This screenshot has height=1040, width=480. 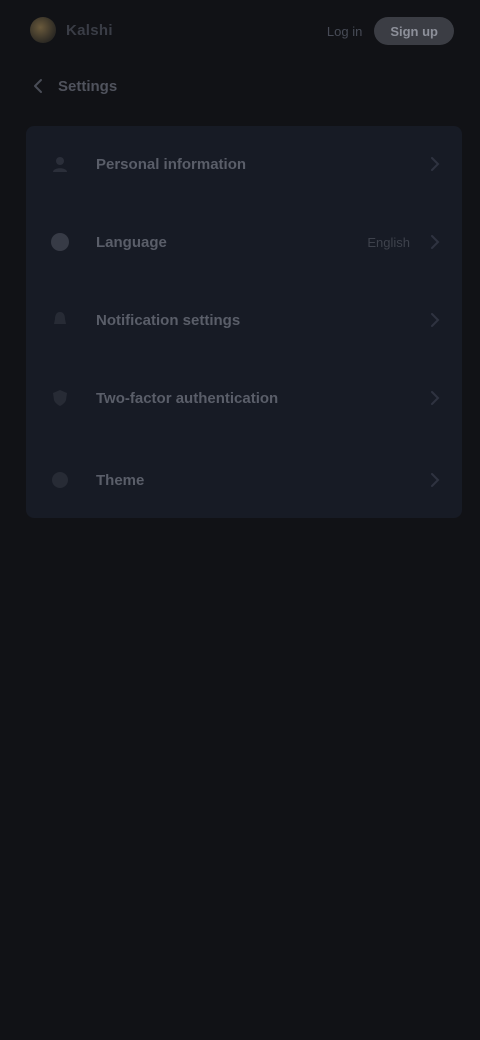 I want to click on settings-item-label: Theme, so click(x=120, y=480).